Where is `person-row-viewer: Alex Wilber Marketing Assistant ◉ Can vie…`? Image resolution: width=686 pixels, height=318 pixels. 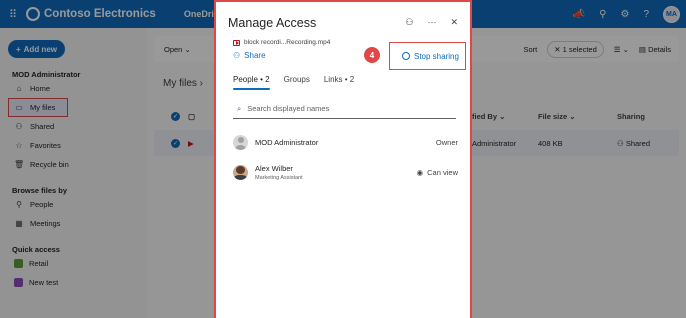 person-row-viewer: Alex Wilber Marketing Assistant ◉ Can vie… is located at coordinates (345, 172).